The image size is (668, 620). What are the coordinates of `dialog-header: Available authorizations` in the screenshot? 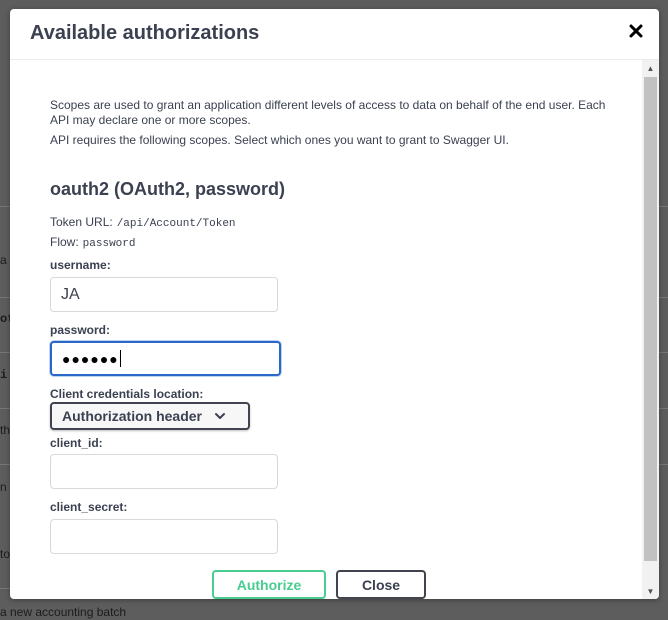 It's located at (334, 34).